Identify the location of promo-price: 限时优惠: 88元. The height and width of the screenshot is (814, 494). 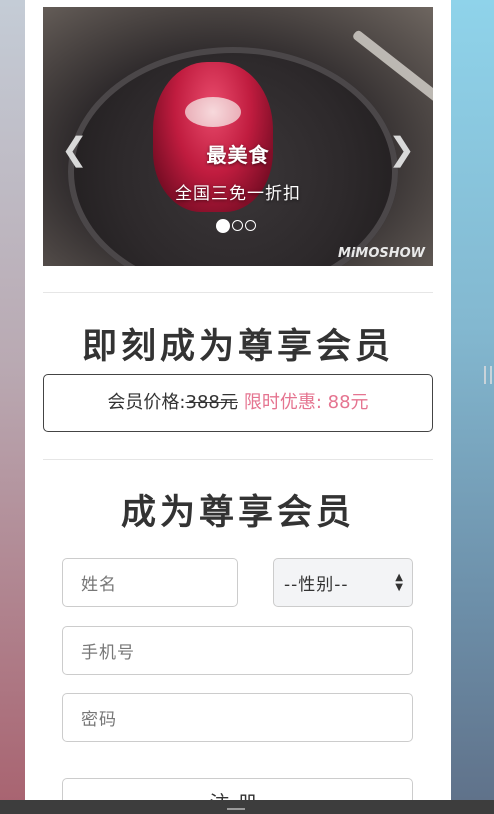
(306, 402).